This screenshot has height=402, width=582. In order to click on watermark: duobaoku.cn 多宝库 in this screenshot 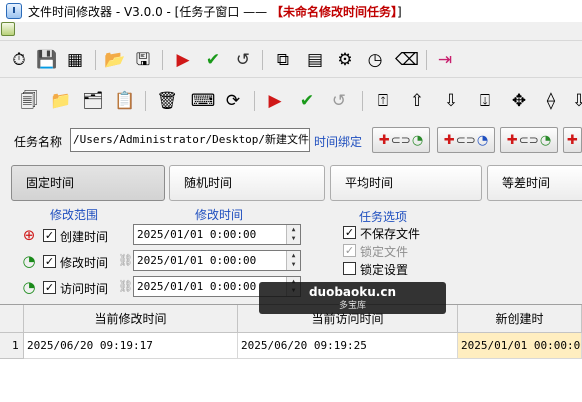, I will do `click(352, 298)`.